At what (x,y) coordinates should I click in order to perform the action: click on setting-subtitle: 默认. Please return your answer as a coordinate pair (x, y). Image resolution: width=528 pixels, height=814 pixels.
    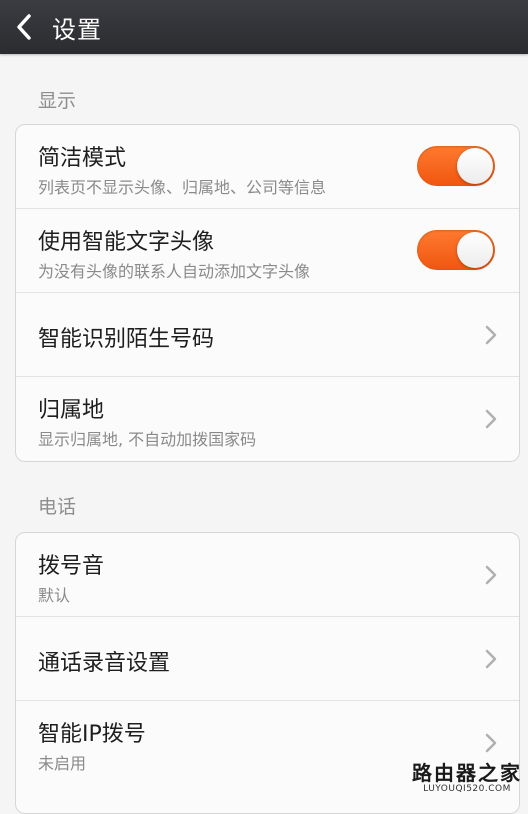
    Looking at the image, I should click on (54, 595).